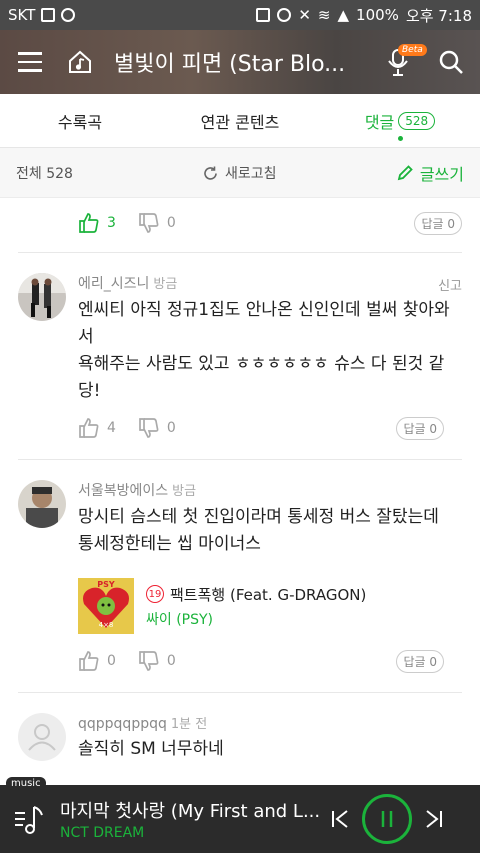 The width and height of the screenshot is (480, 853). I want to click on mute-icon: ✕, so click(304, 15).